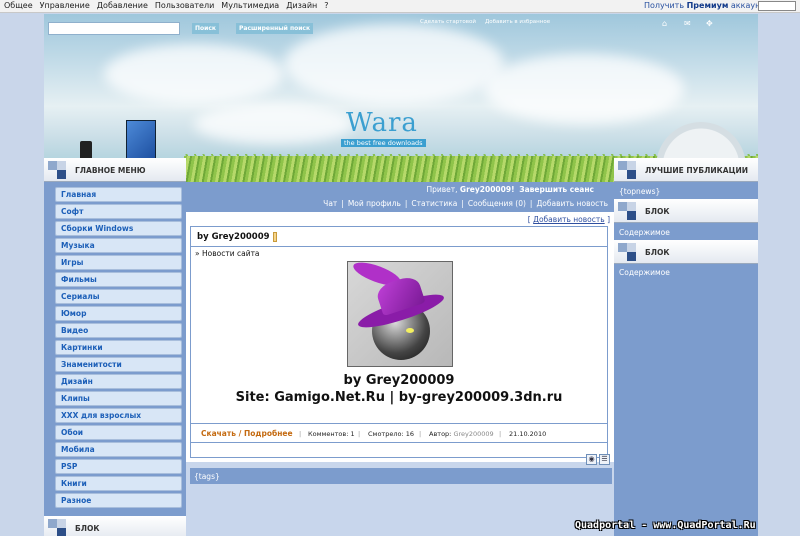  I want to click on category-link: Новости сайта, so click(231, 253).